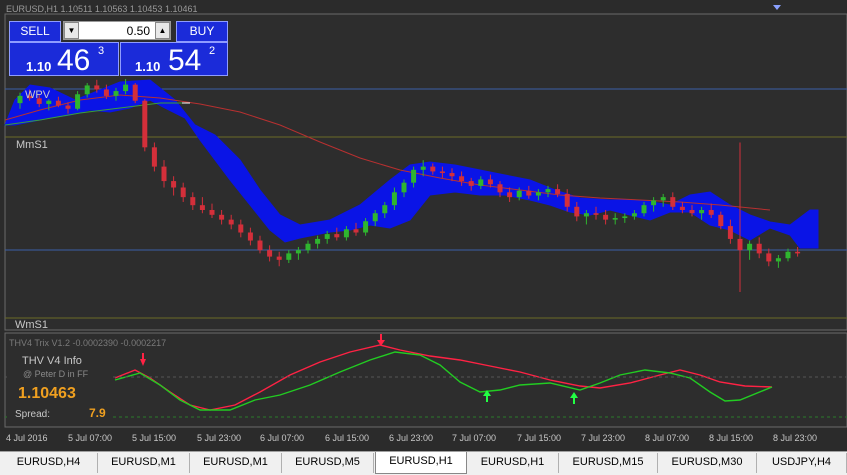  Describe the element at coordinates (71, 30) in the screenshot. I see `lot-dropdown-icon: ▼` at that location.